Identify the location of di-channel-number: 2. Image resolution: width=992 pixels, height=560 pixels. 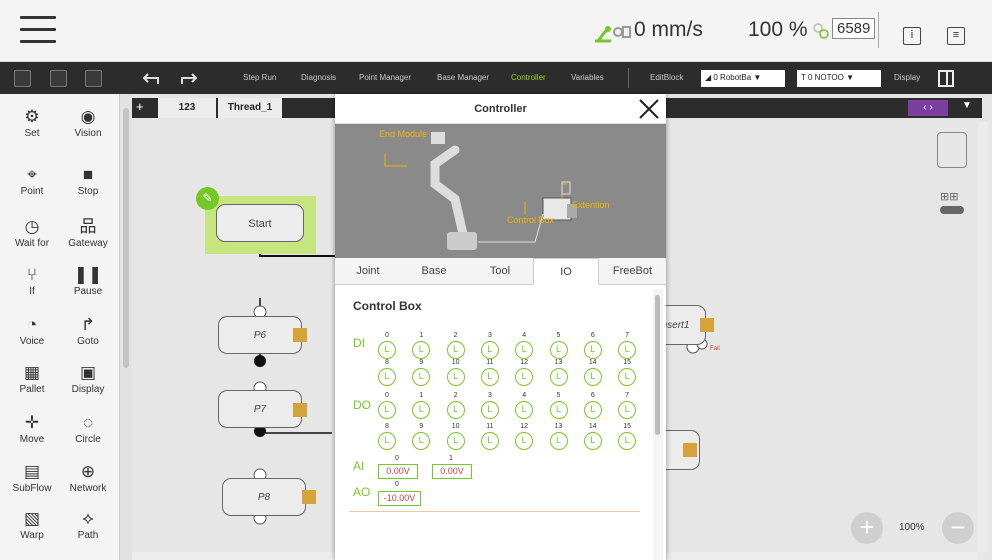
(455, 335).